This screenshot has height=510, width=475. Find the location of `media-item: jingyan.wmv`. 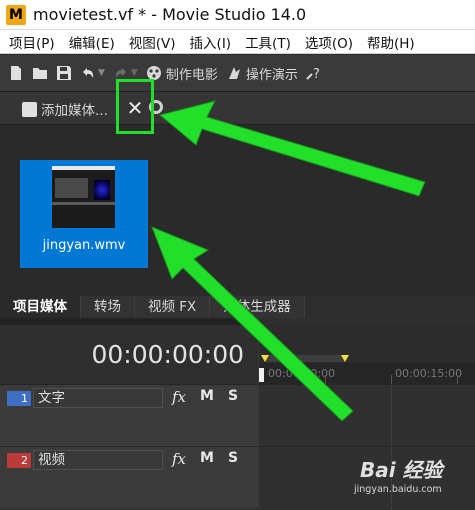

media-item: jingyan.wmv is located at coordinates (84, 214).